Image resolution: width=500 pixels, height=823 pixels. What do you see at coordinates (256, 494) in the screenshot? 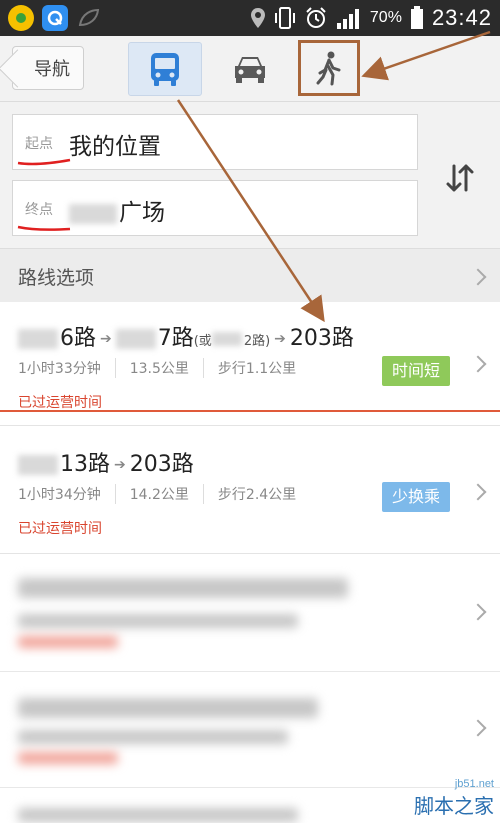
I see `route-walk-distance: 步行2.4公里` at bounding box center [256, 494].